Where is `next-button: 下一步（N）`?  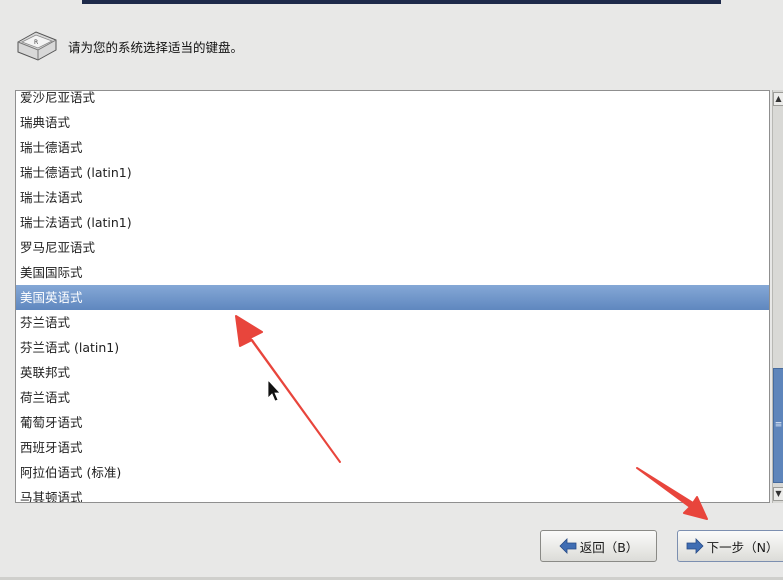
next-button: 下一步（N） is located at coordinates (730, 546).